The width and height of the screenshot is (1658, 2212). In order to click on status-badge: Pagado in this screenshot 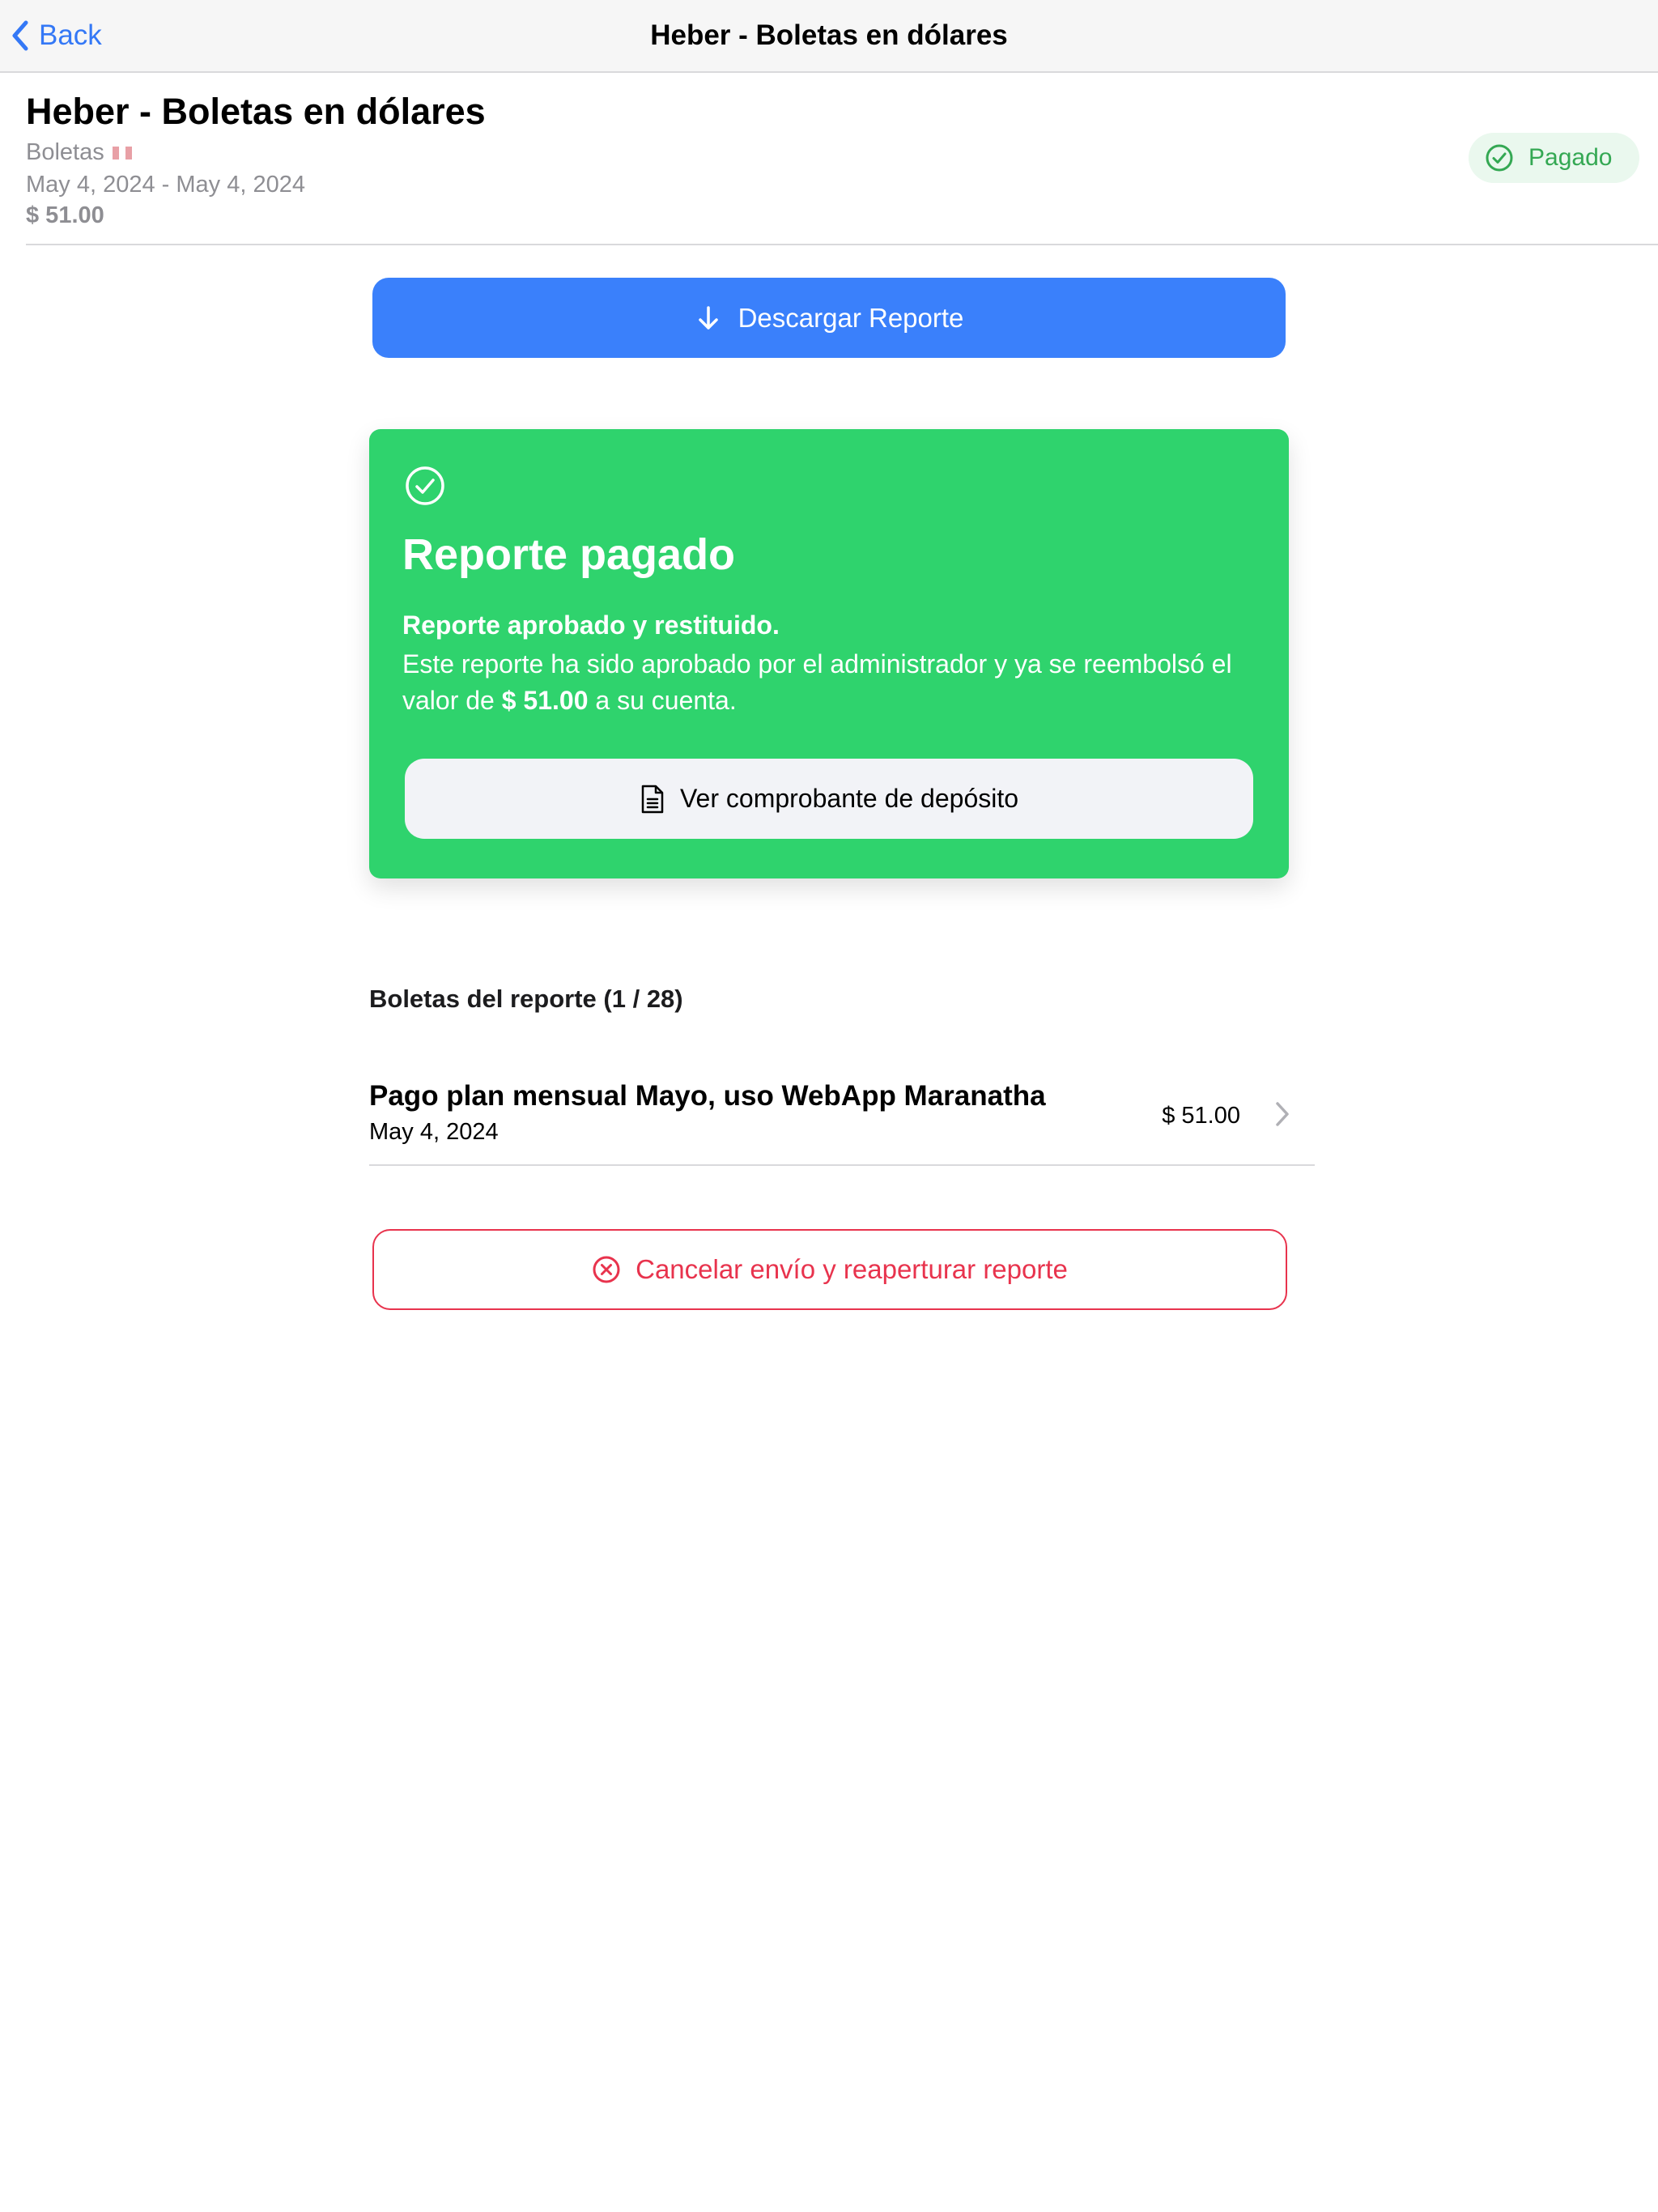, I will do `click(1554, 158)`.